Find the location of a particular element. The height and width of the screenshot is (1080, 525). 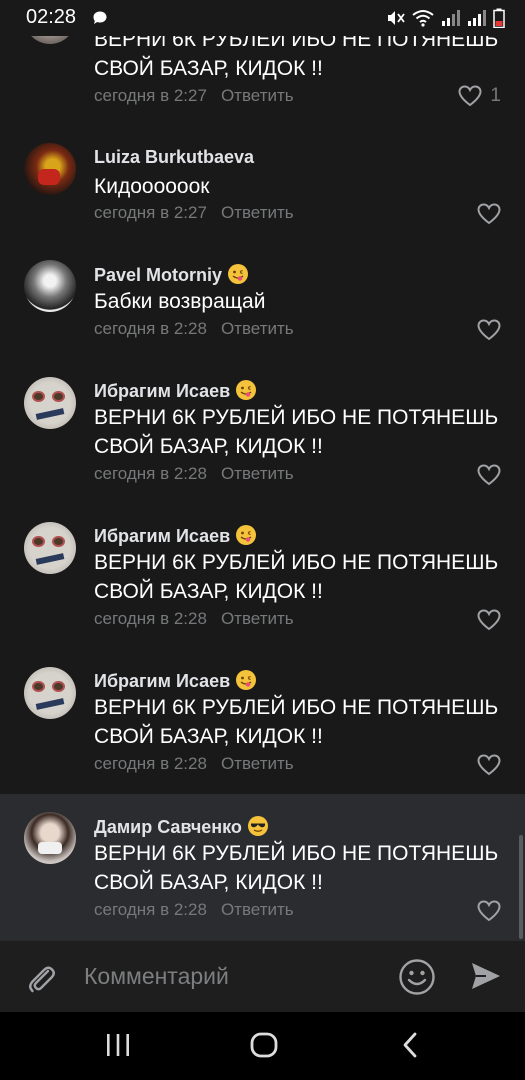

paperclip-icon is located at coordinates (41, 980).